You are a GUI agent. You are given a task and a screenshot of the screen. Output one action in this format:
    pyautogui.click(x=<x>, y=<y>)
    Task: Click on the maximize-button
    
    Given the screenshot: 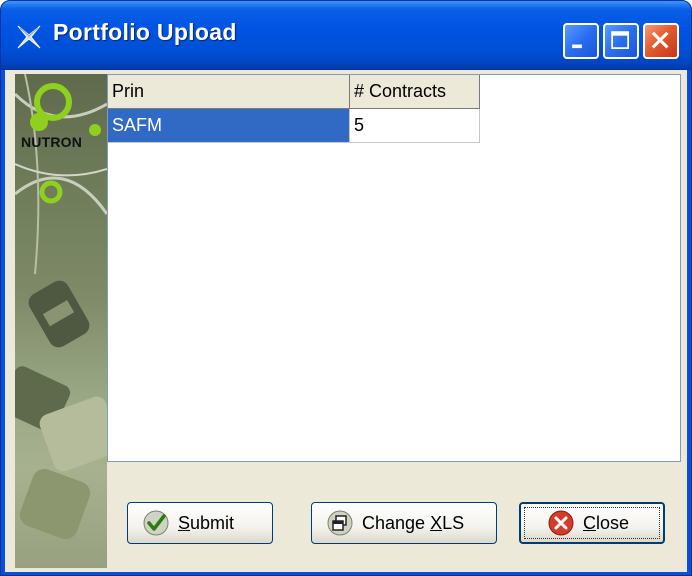 What is the action you would take?
    pyautogui.click(x=621, y=41)
    